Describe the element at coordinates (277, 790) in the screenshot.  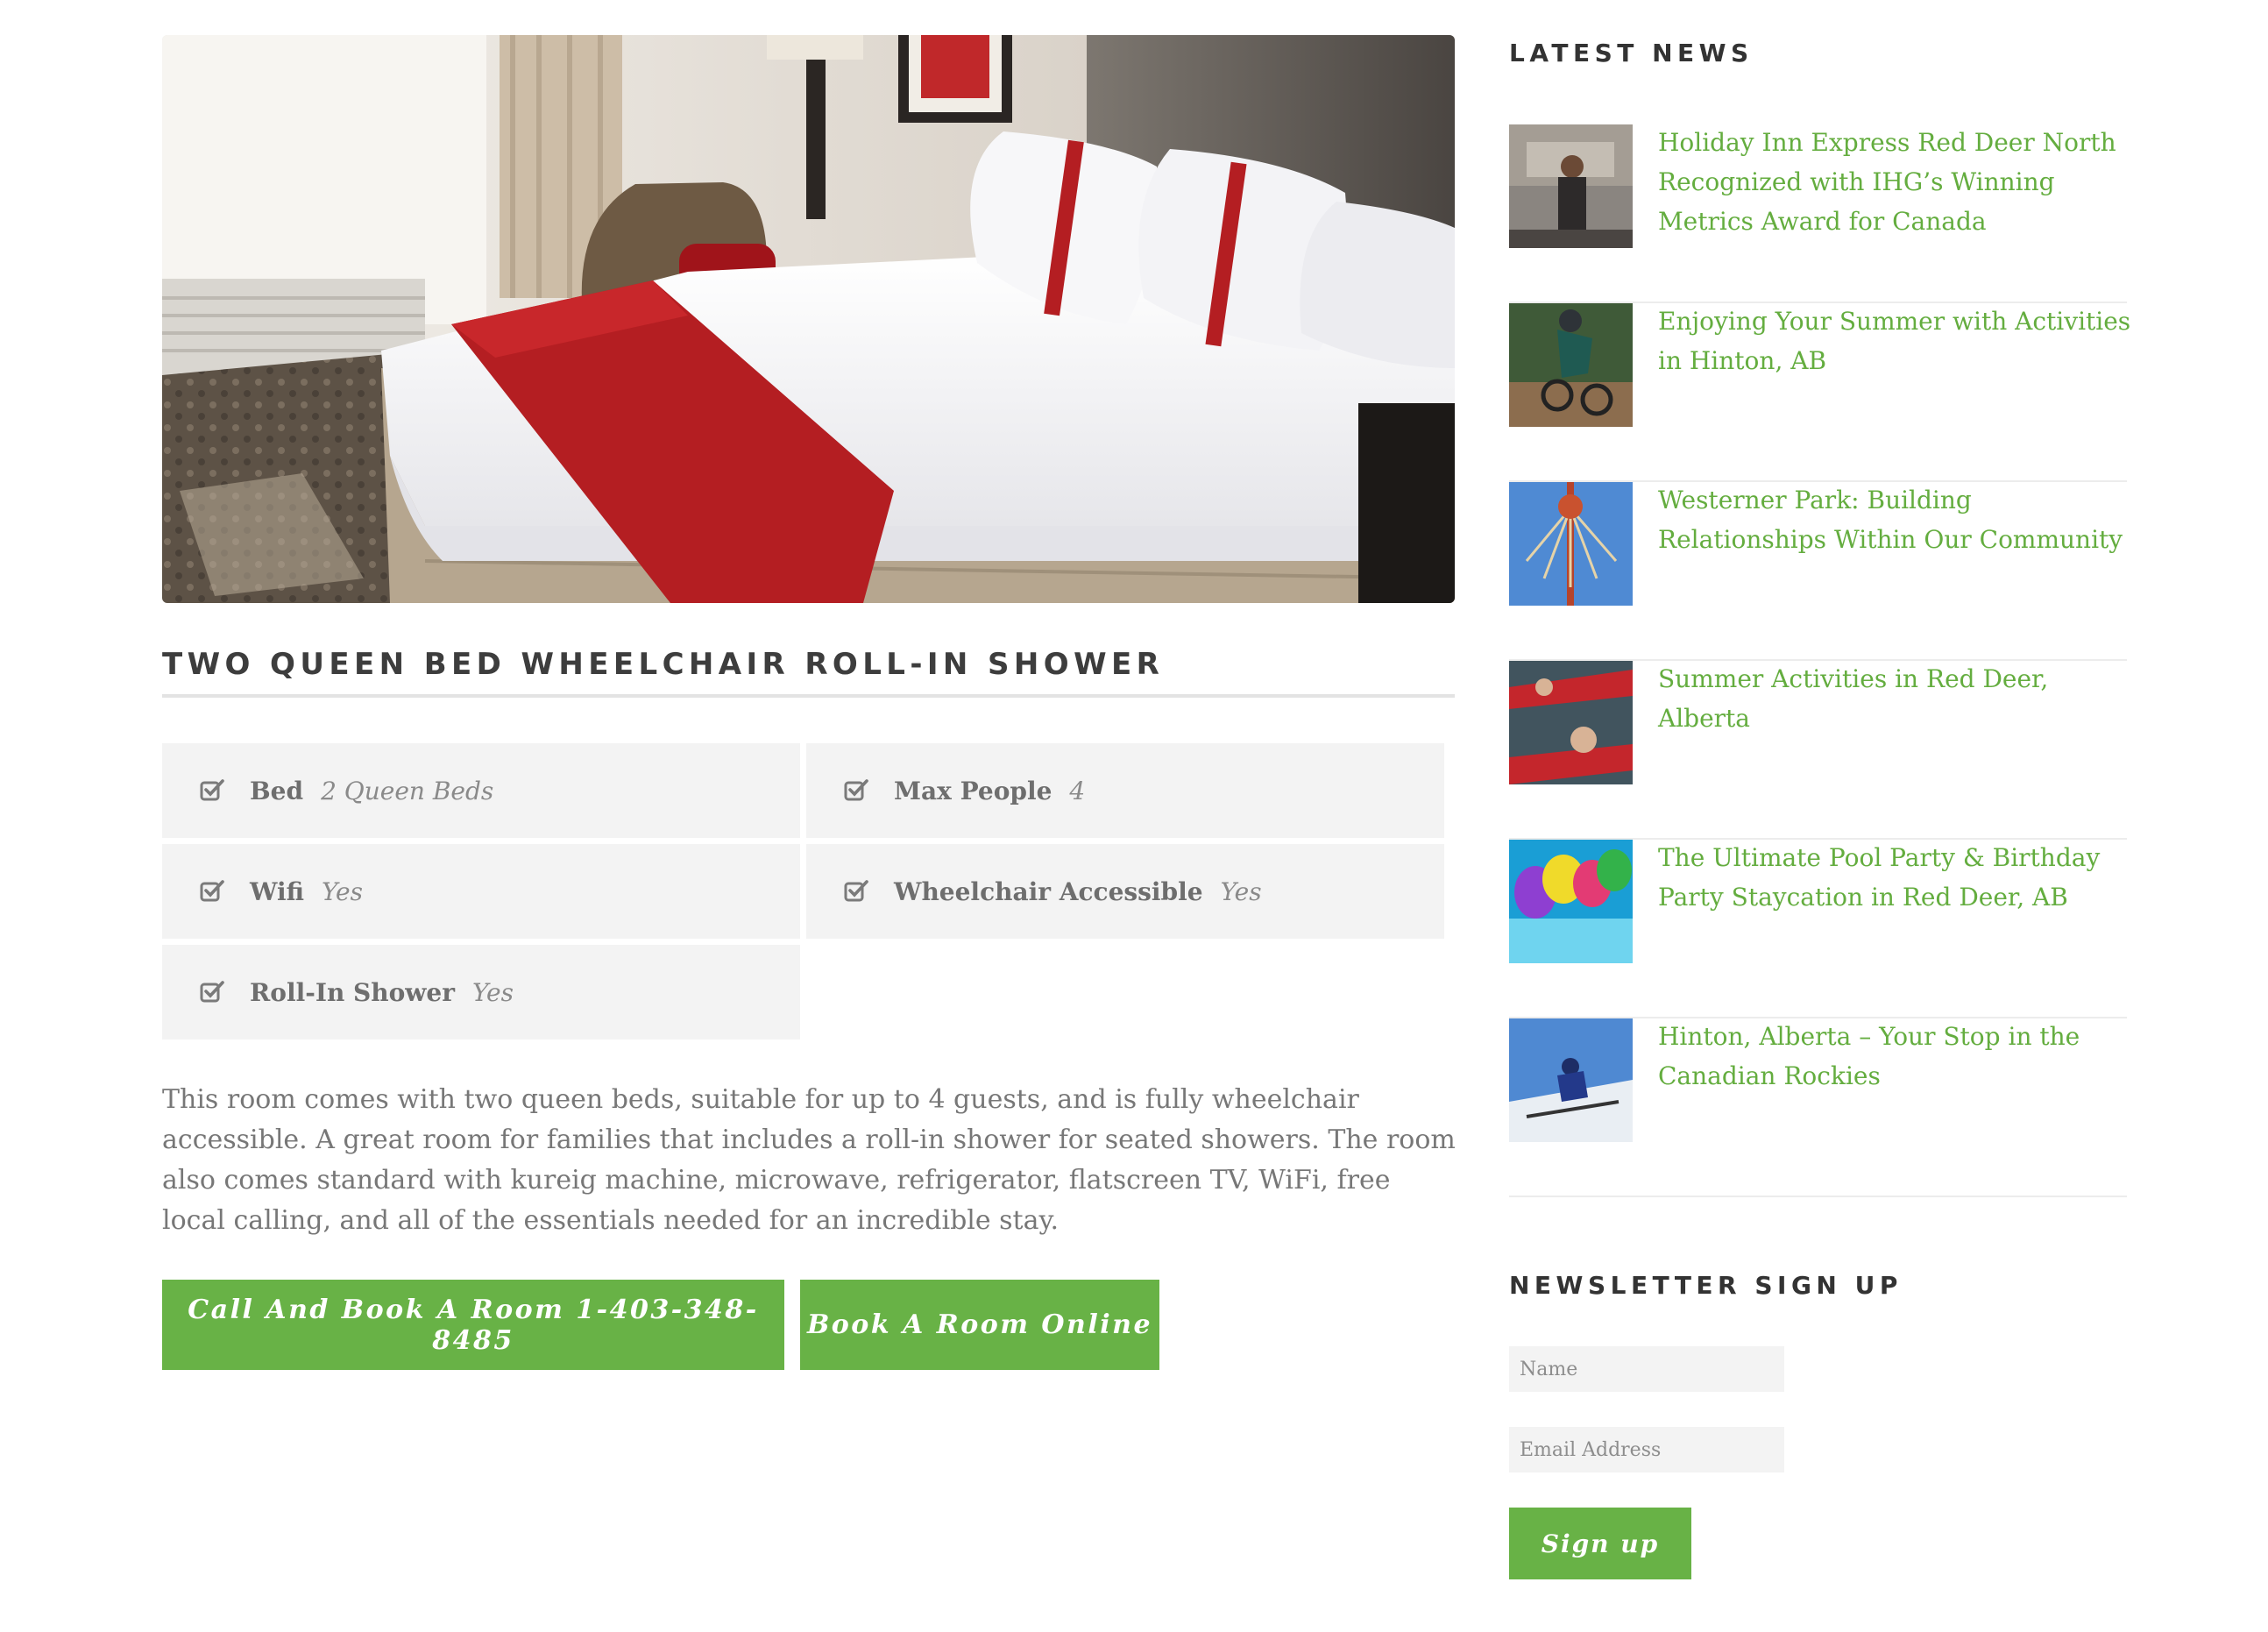
I see `feature-label: Bed` at that location.